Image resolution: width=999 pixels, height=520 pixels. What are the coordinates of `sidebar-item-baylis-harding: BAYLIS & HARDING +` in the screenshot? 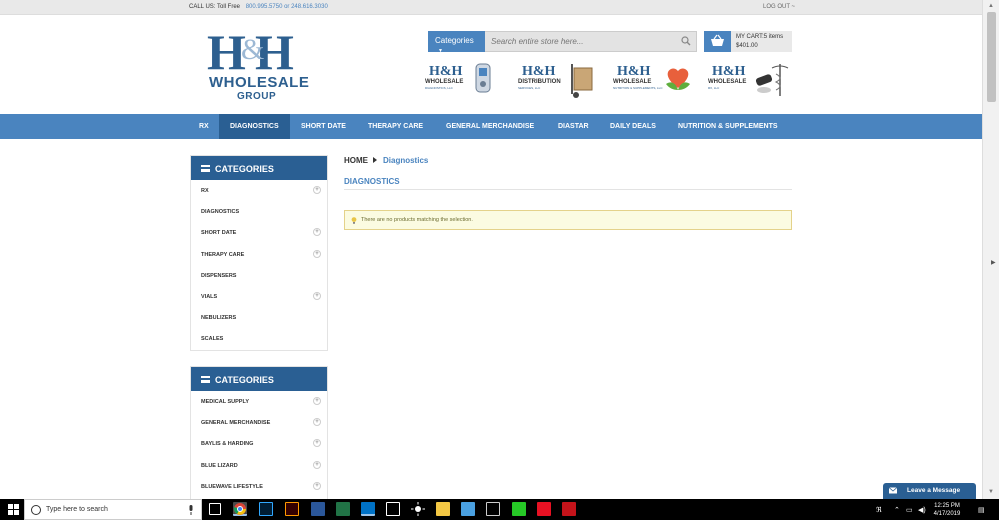 It's located at (259, 443).